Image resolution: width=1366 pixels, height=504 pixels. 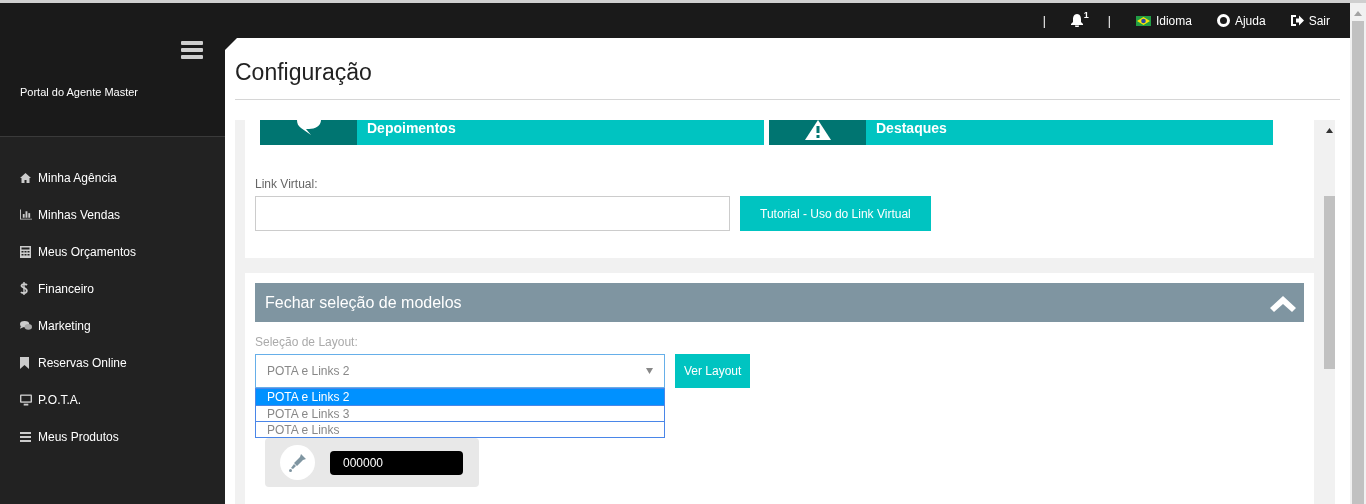 What do you see at coordinates (287, 184) in the screenshot?
I see `field-label: Link Virtual:` at bounding box center [287, 184].